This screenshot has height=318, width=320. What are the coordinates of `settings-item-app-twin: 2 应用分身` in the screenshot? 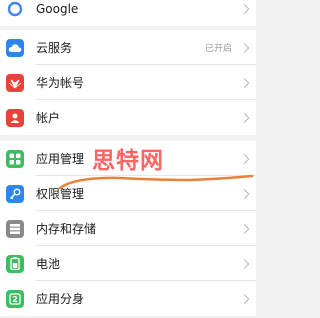 It's located at (128, 298).